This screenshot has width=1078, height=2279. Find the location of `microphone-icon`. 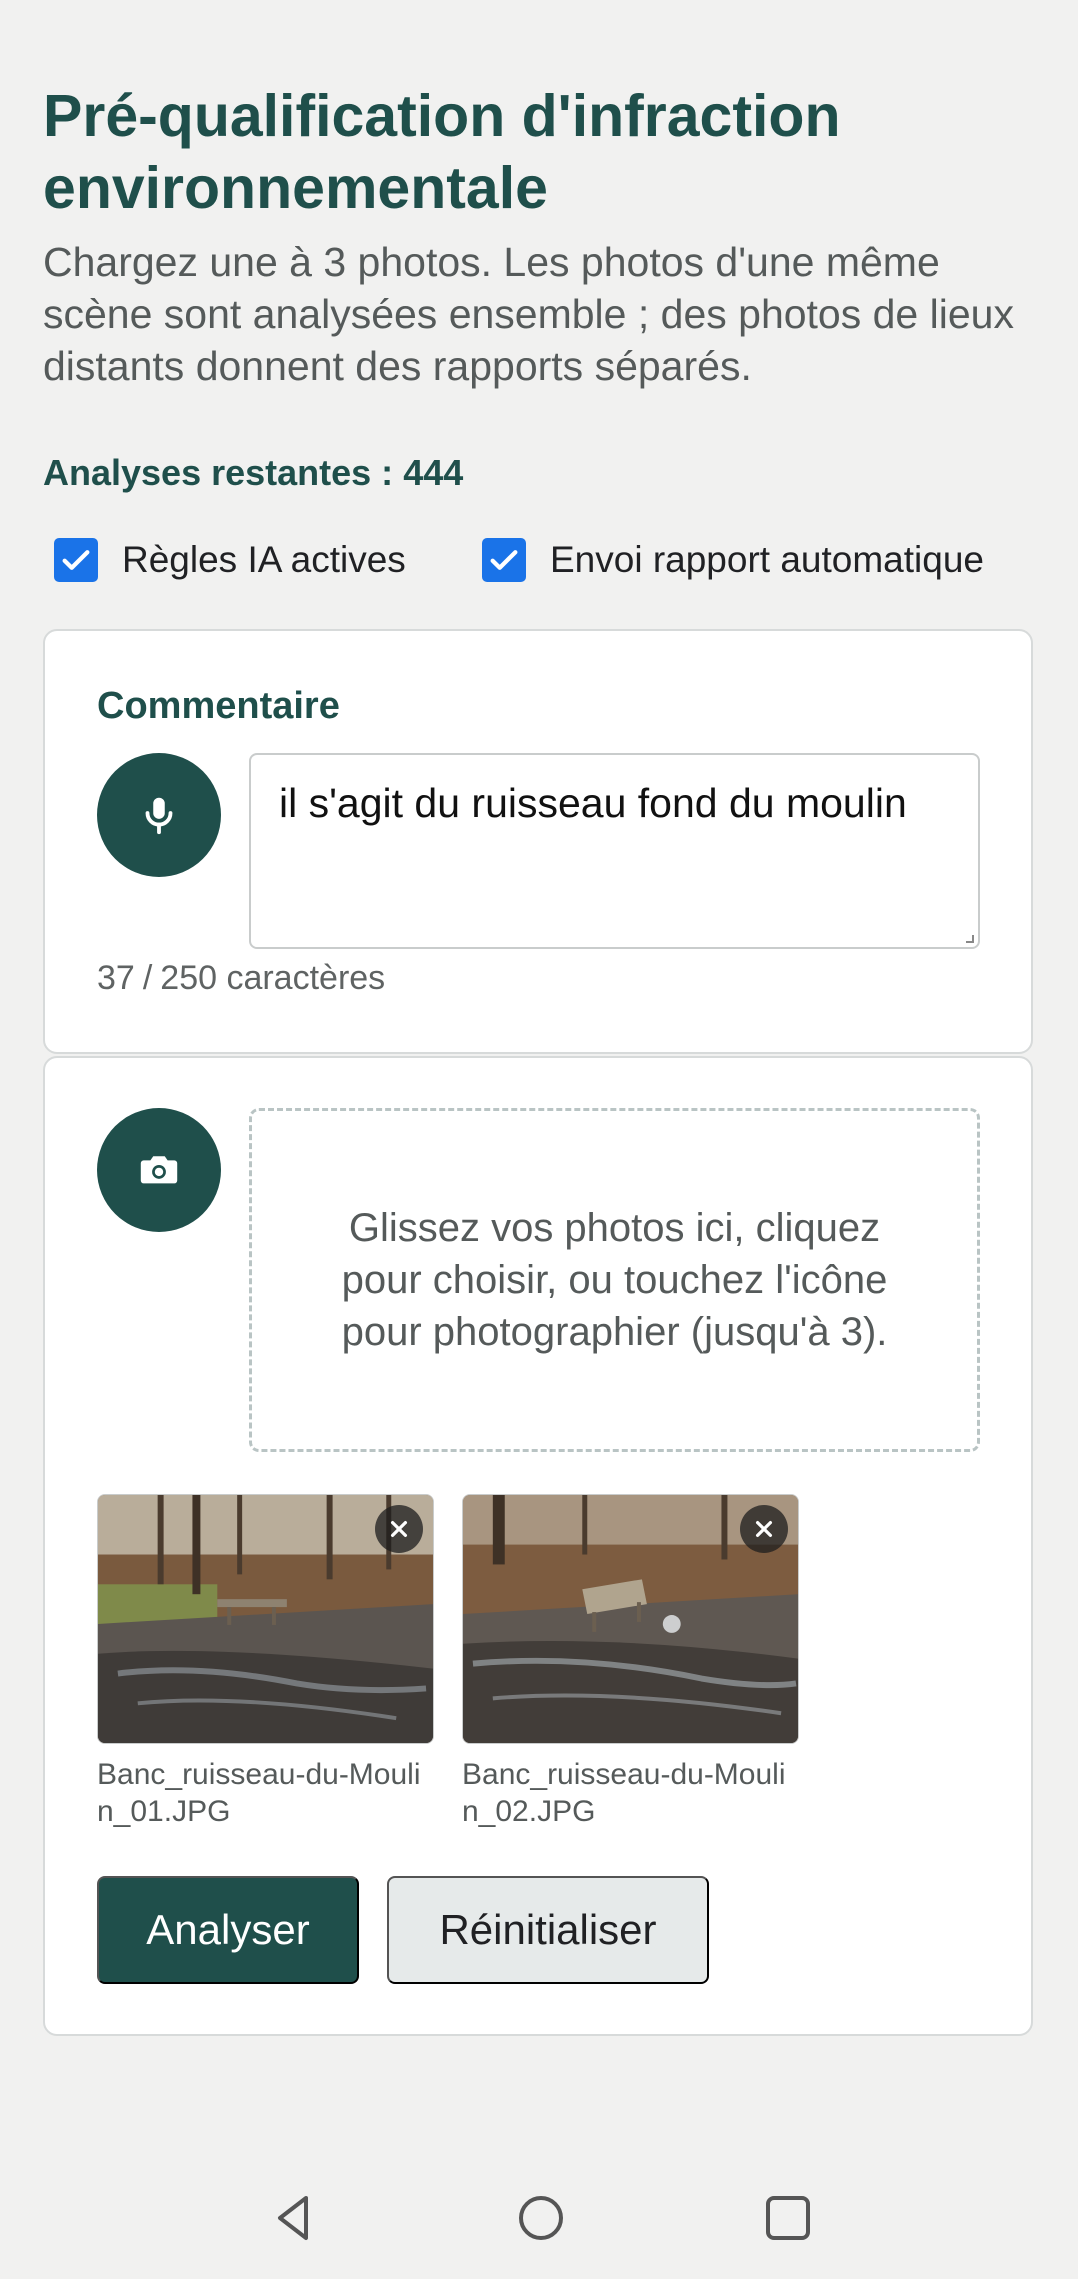

microphone-icon is located at coordinates (159, 816).